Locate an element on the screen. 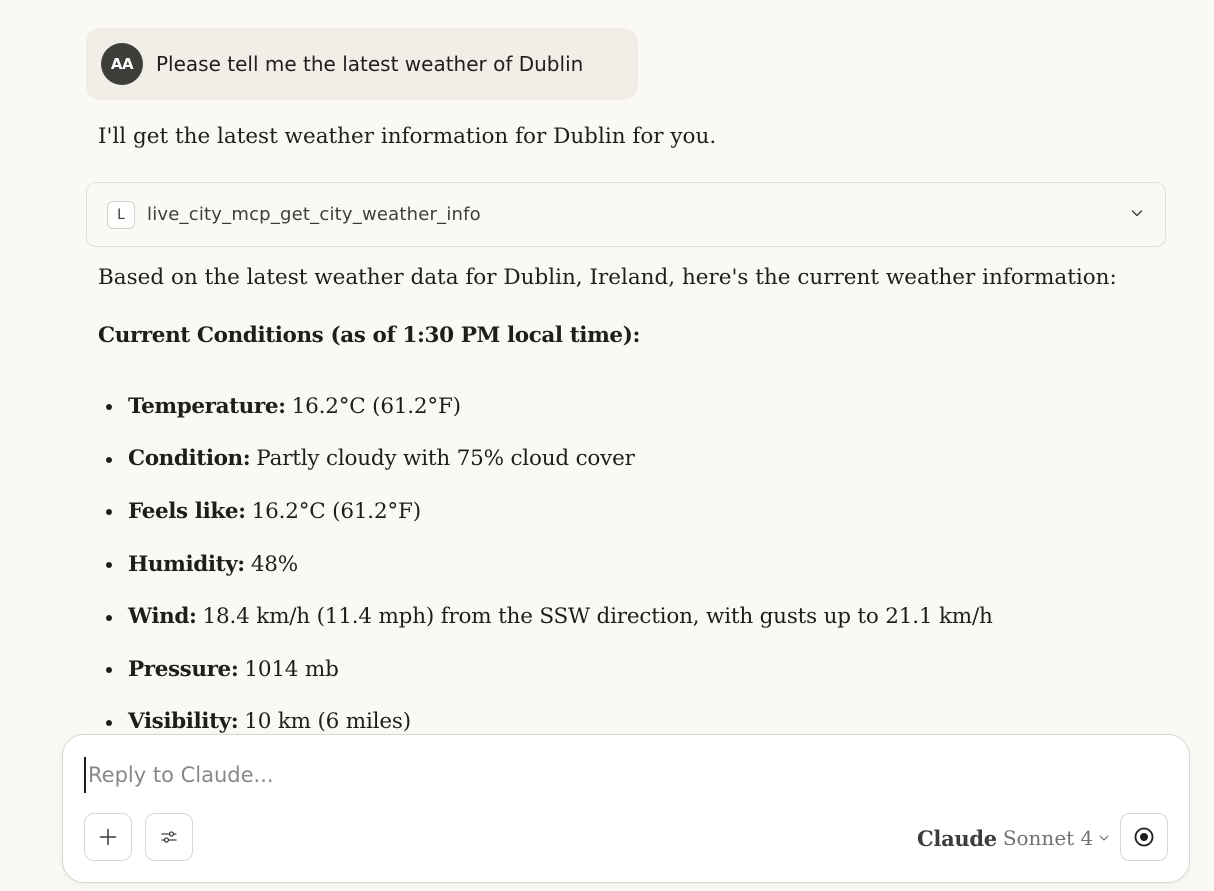  reply-input is located at coordinates (624, 775).